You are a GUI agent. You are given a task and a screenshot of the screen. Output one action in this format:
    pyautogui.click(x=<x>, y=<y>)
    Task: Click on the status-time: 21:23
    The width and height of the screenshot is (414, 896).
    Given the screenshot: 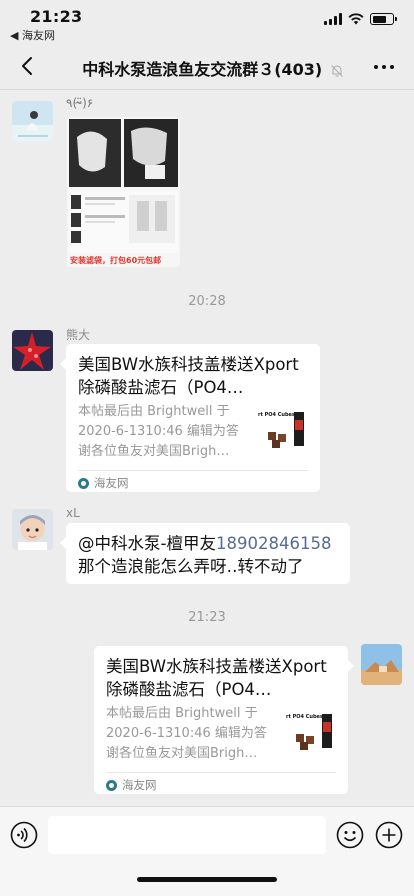 What is the action you would take?
    pyautogui.click(x=56, y=16)
    